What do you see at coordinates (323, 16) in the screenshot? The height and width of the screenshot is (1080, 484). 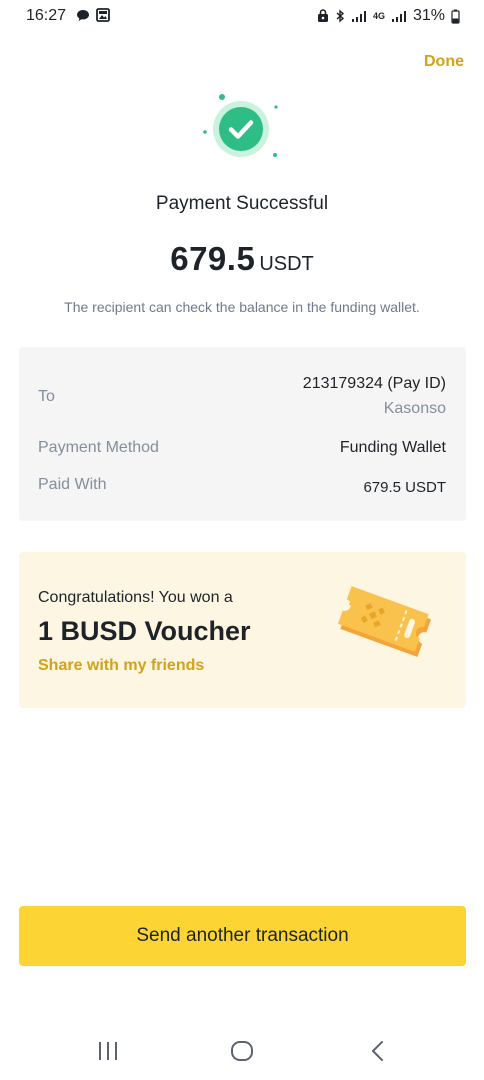 I see `lock-icon` at bounding box center [323, 16].